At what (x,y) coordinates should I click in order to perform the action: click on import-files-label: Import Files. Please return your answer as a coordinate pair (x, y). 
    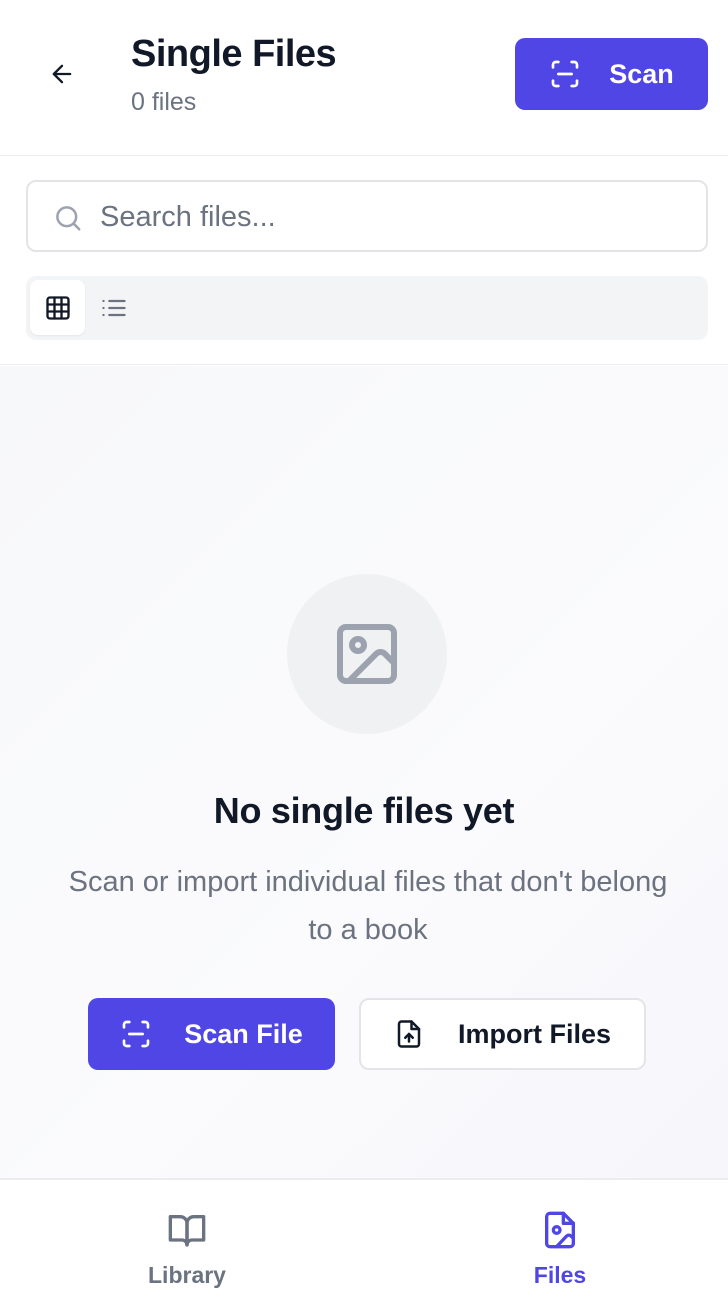
    Looking at the image, I should click on (534, 1033).